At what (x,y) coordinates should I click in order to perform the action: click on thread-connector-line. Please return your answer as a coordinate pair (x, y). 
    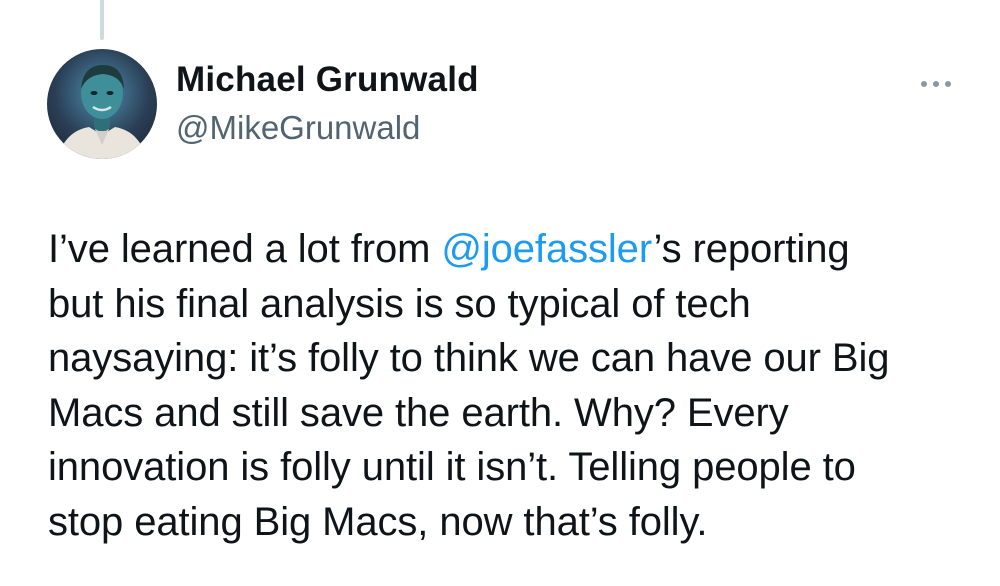
    Looking at the image, I should click on (102, 20).